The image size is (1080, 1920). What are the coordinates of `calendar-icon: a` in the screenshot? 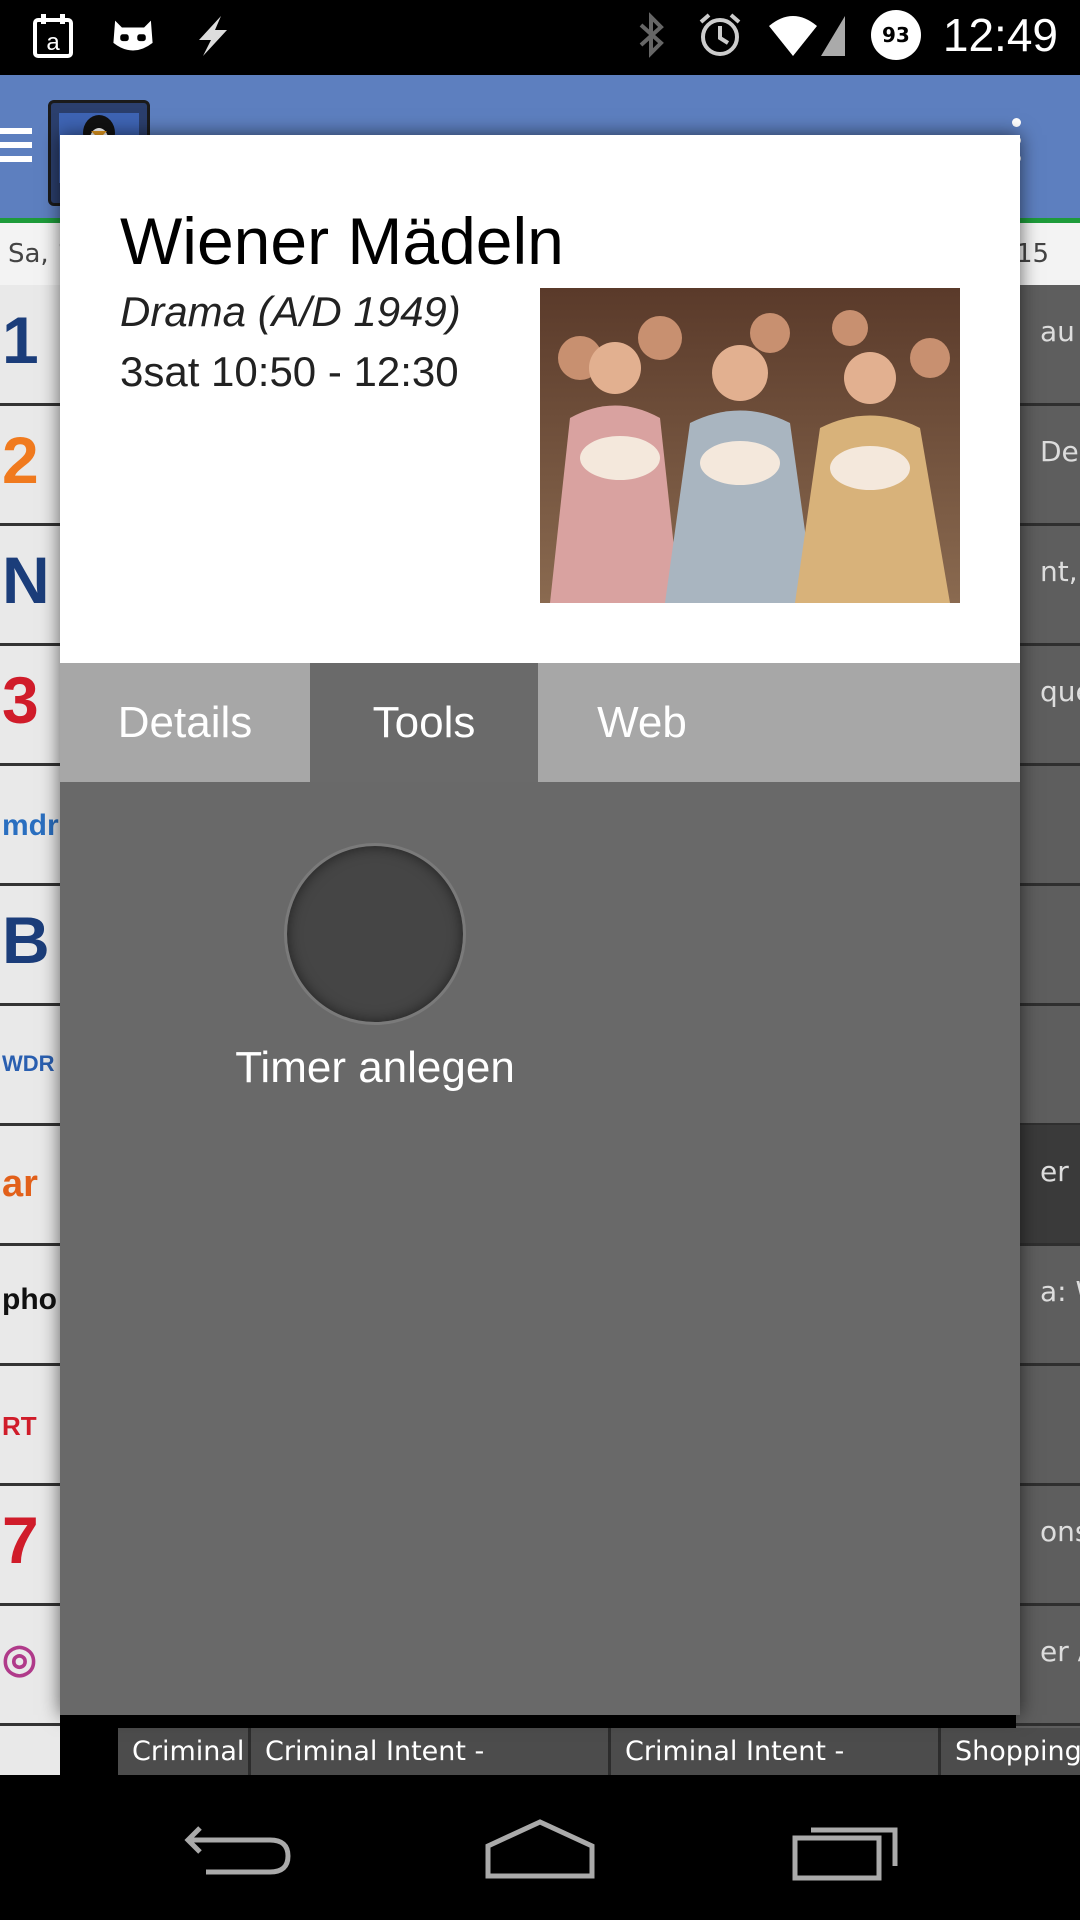 It's located at (53, 36).